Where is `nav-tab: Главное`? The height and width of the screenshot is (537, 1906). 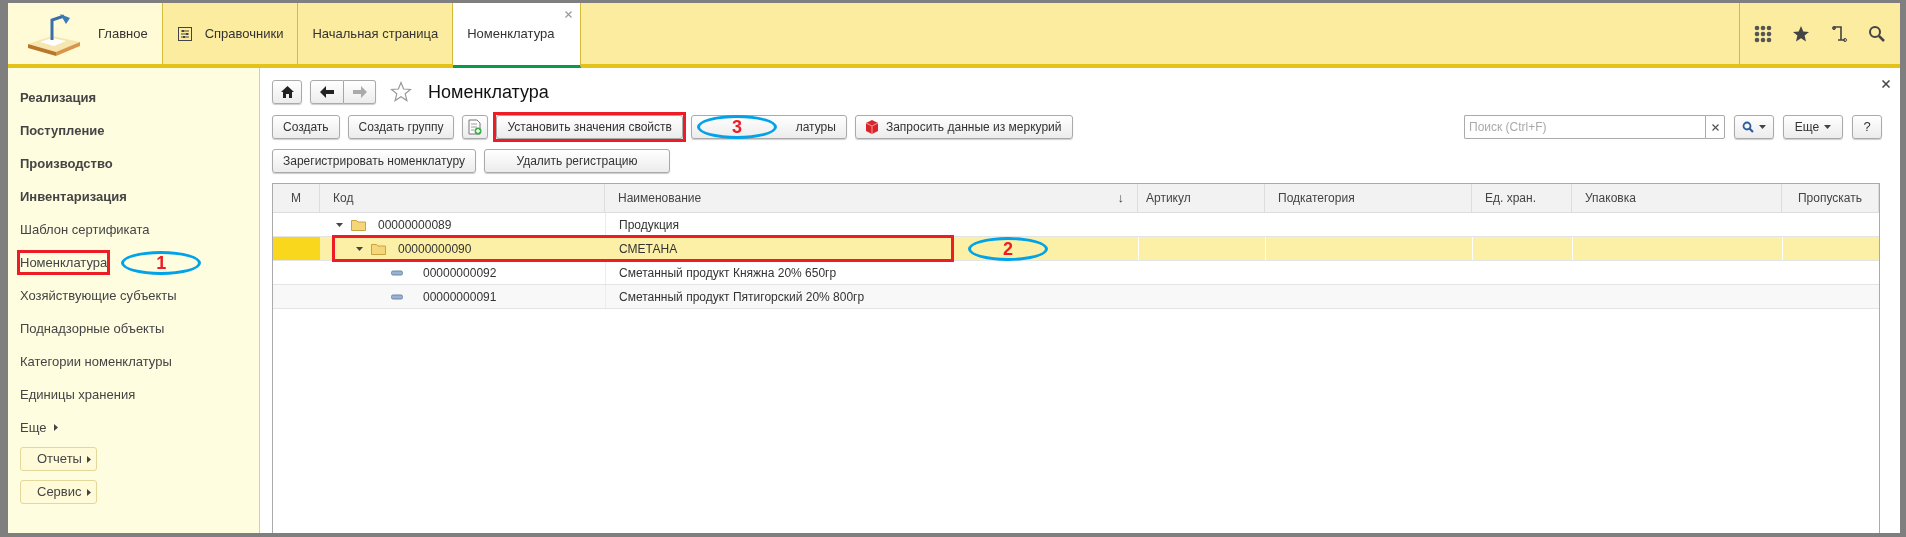 nav-tab: Главное is located at coordinates (85, 33).